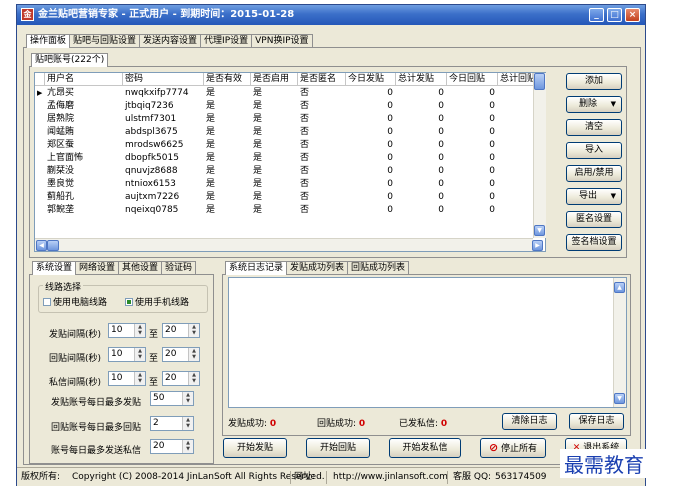 This screenshot has height=493, width=682. I want to click on table-row: 闻蜢賄abdspl3675是是否0000, so click(290, 132).